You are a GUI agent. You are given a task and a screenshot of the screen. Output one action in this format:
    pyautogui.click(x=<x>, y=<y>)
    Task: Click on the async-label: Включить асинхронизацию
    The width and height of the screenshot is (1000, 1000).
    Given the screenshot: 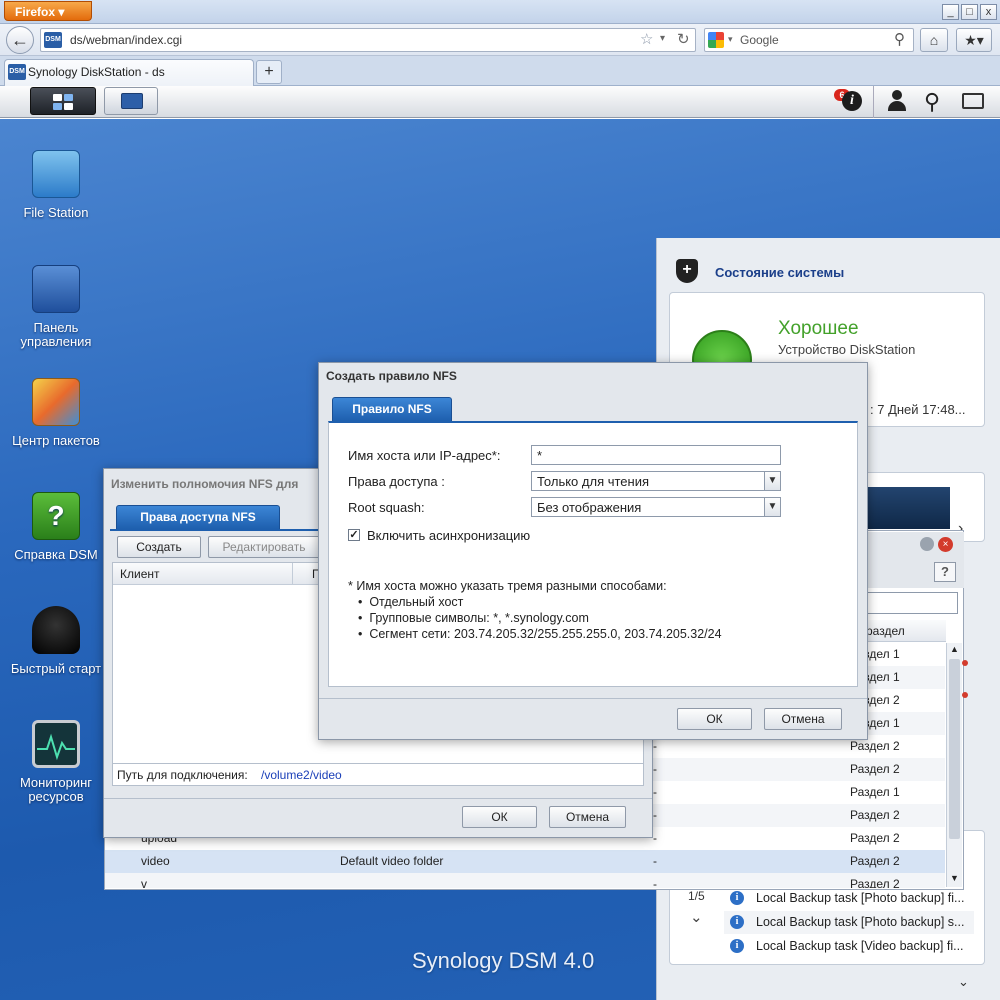 What is the action you would take?
    pyautogui.click(x=449, y=535)
    